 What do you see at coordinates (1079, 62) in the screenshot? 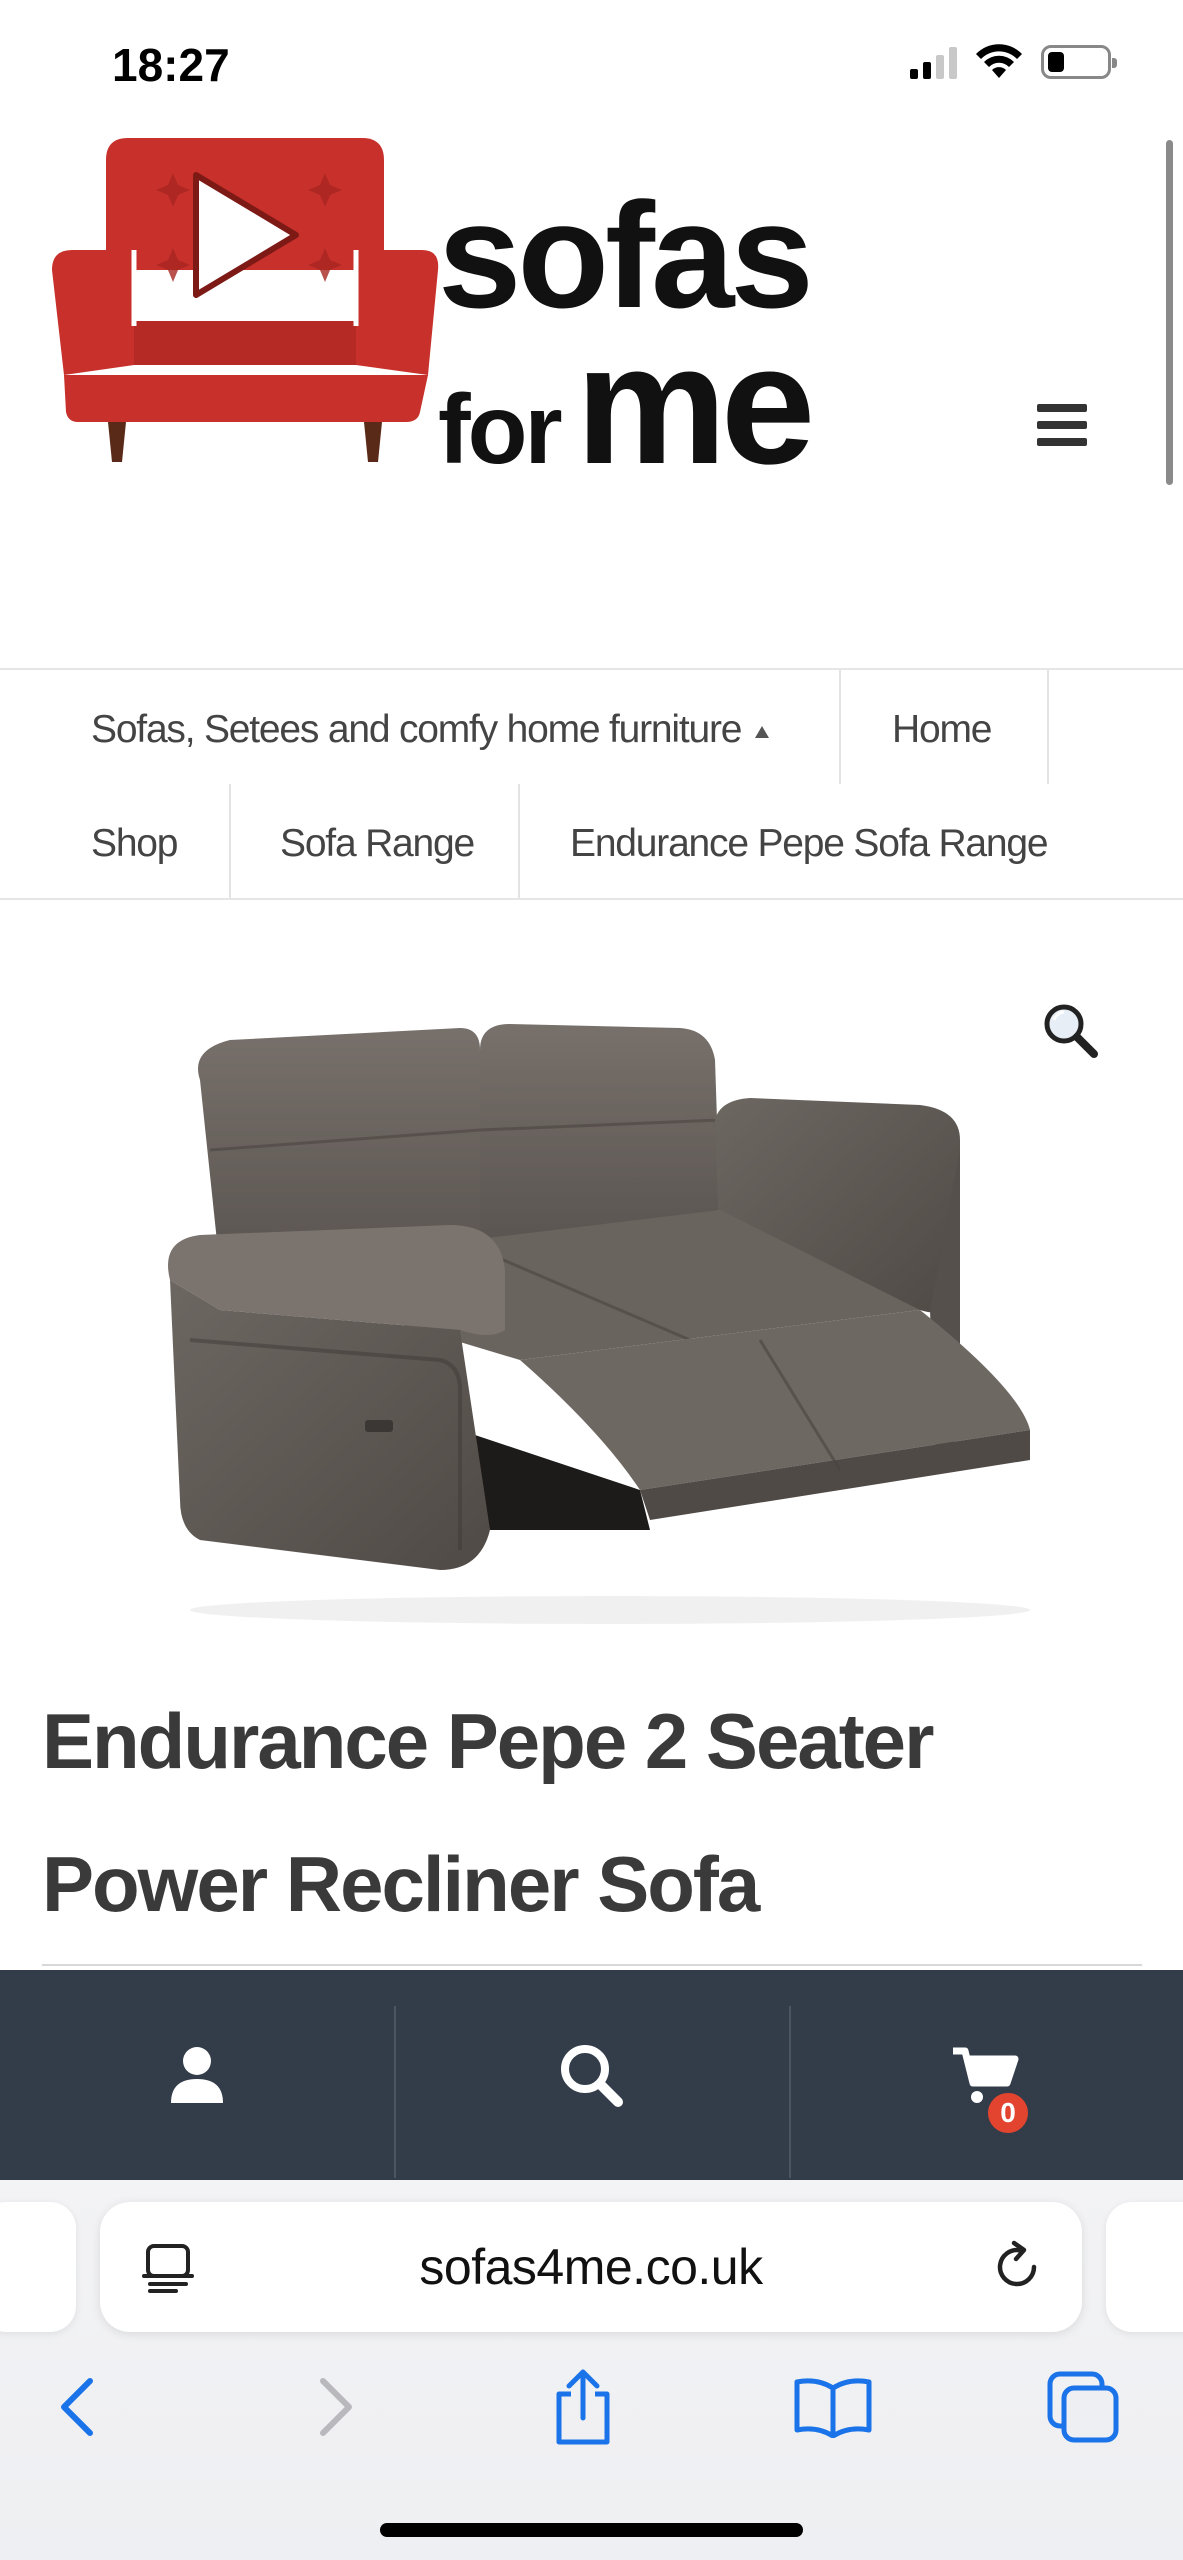
I see `battery-icon` at bounding box center [1079, 62].